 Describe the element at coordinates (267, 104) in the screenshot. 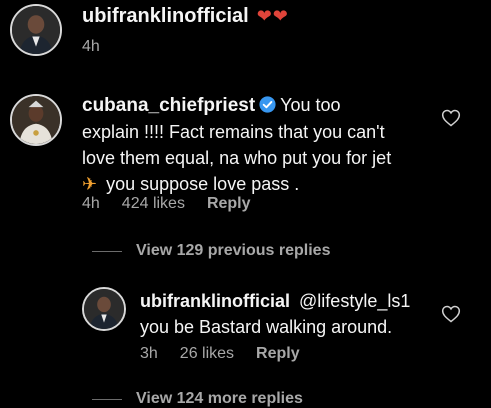

I see `verified-badge-icon` at that location.